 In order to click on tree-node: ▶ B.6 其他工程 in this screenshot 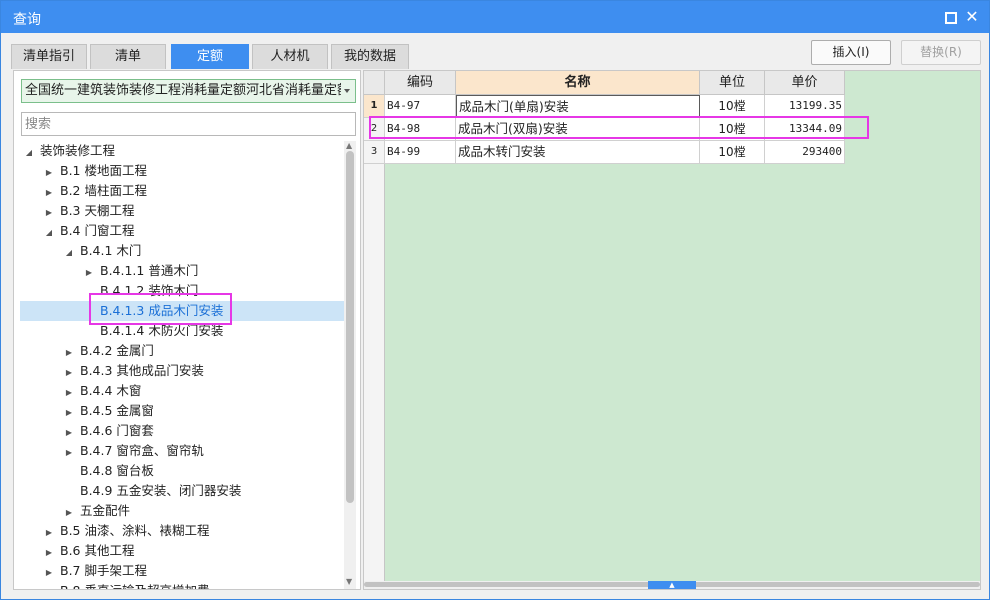, I will do `click(89, 552)`.